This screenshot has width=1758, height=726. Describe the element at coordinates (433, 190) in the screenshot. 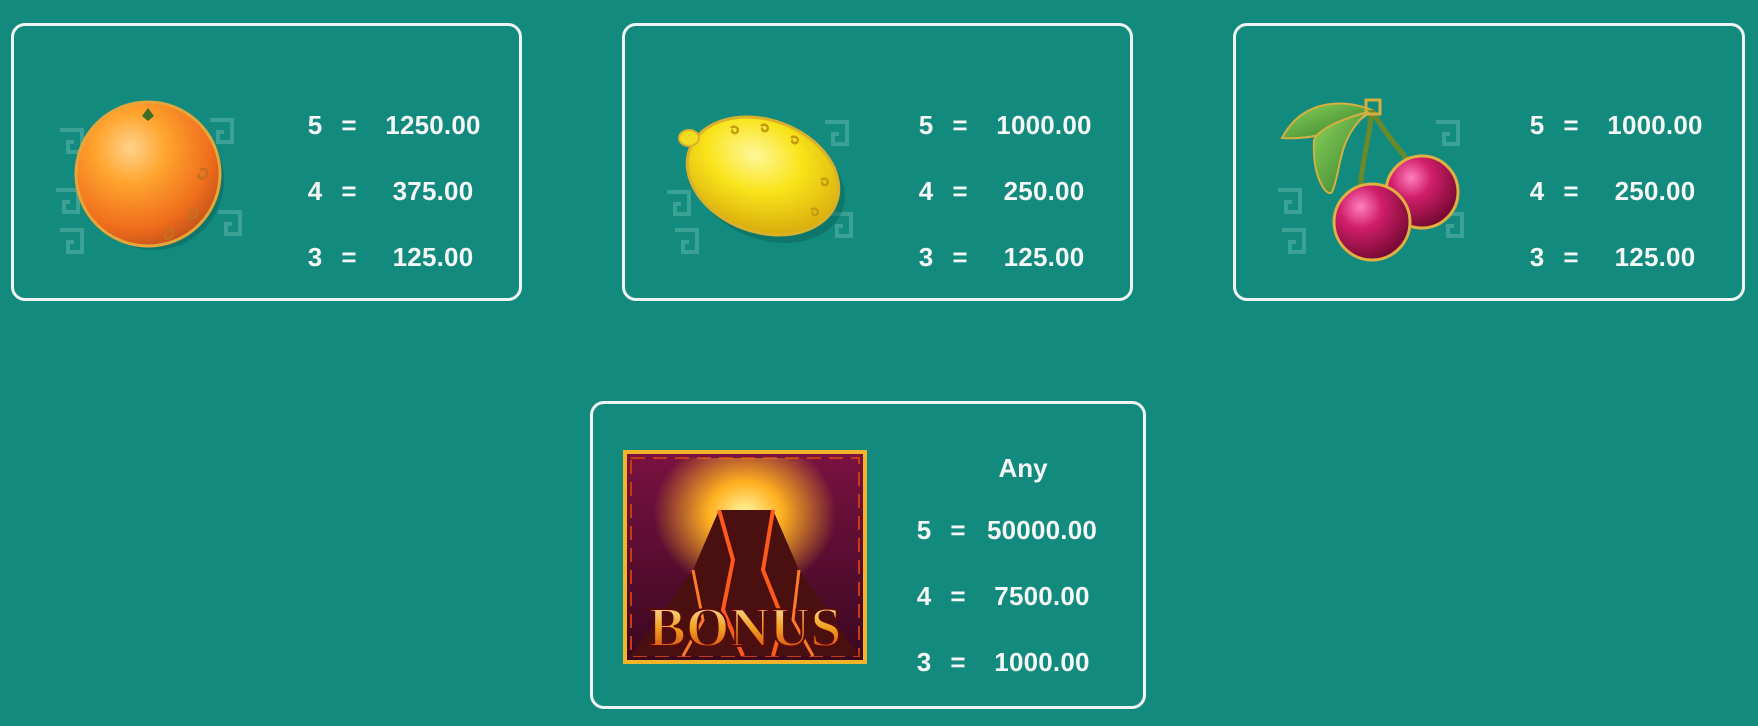

I see `pay-value: 375.00` at that location.